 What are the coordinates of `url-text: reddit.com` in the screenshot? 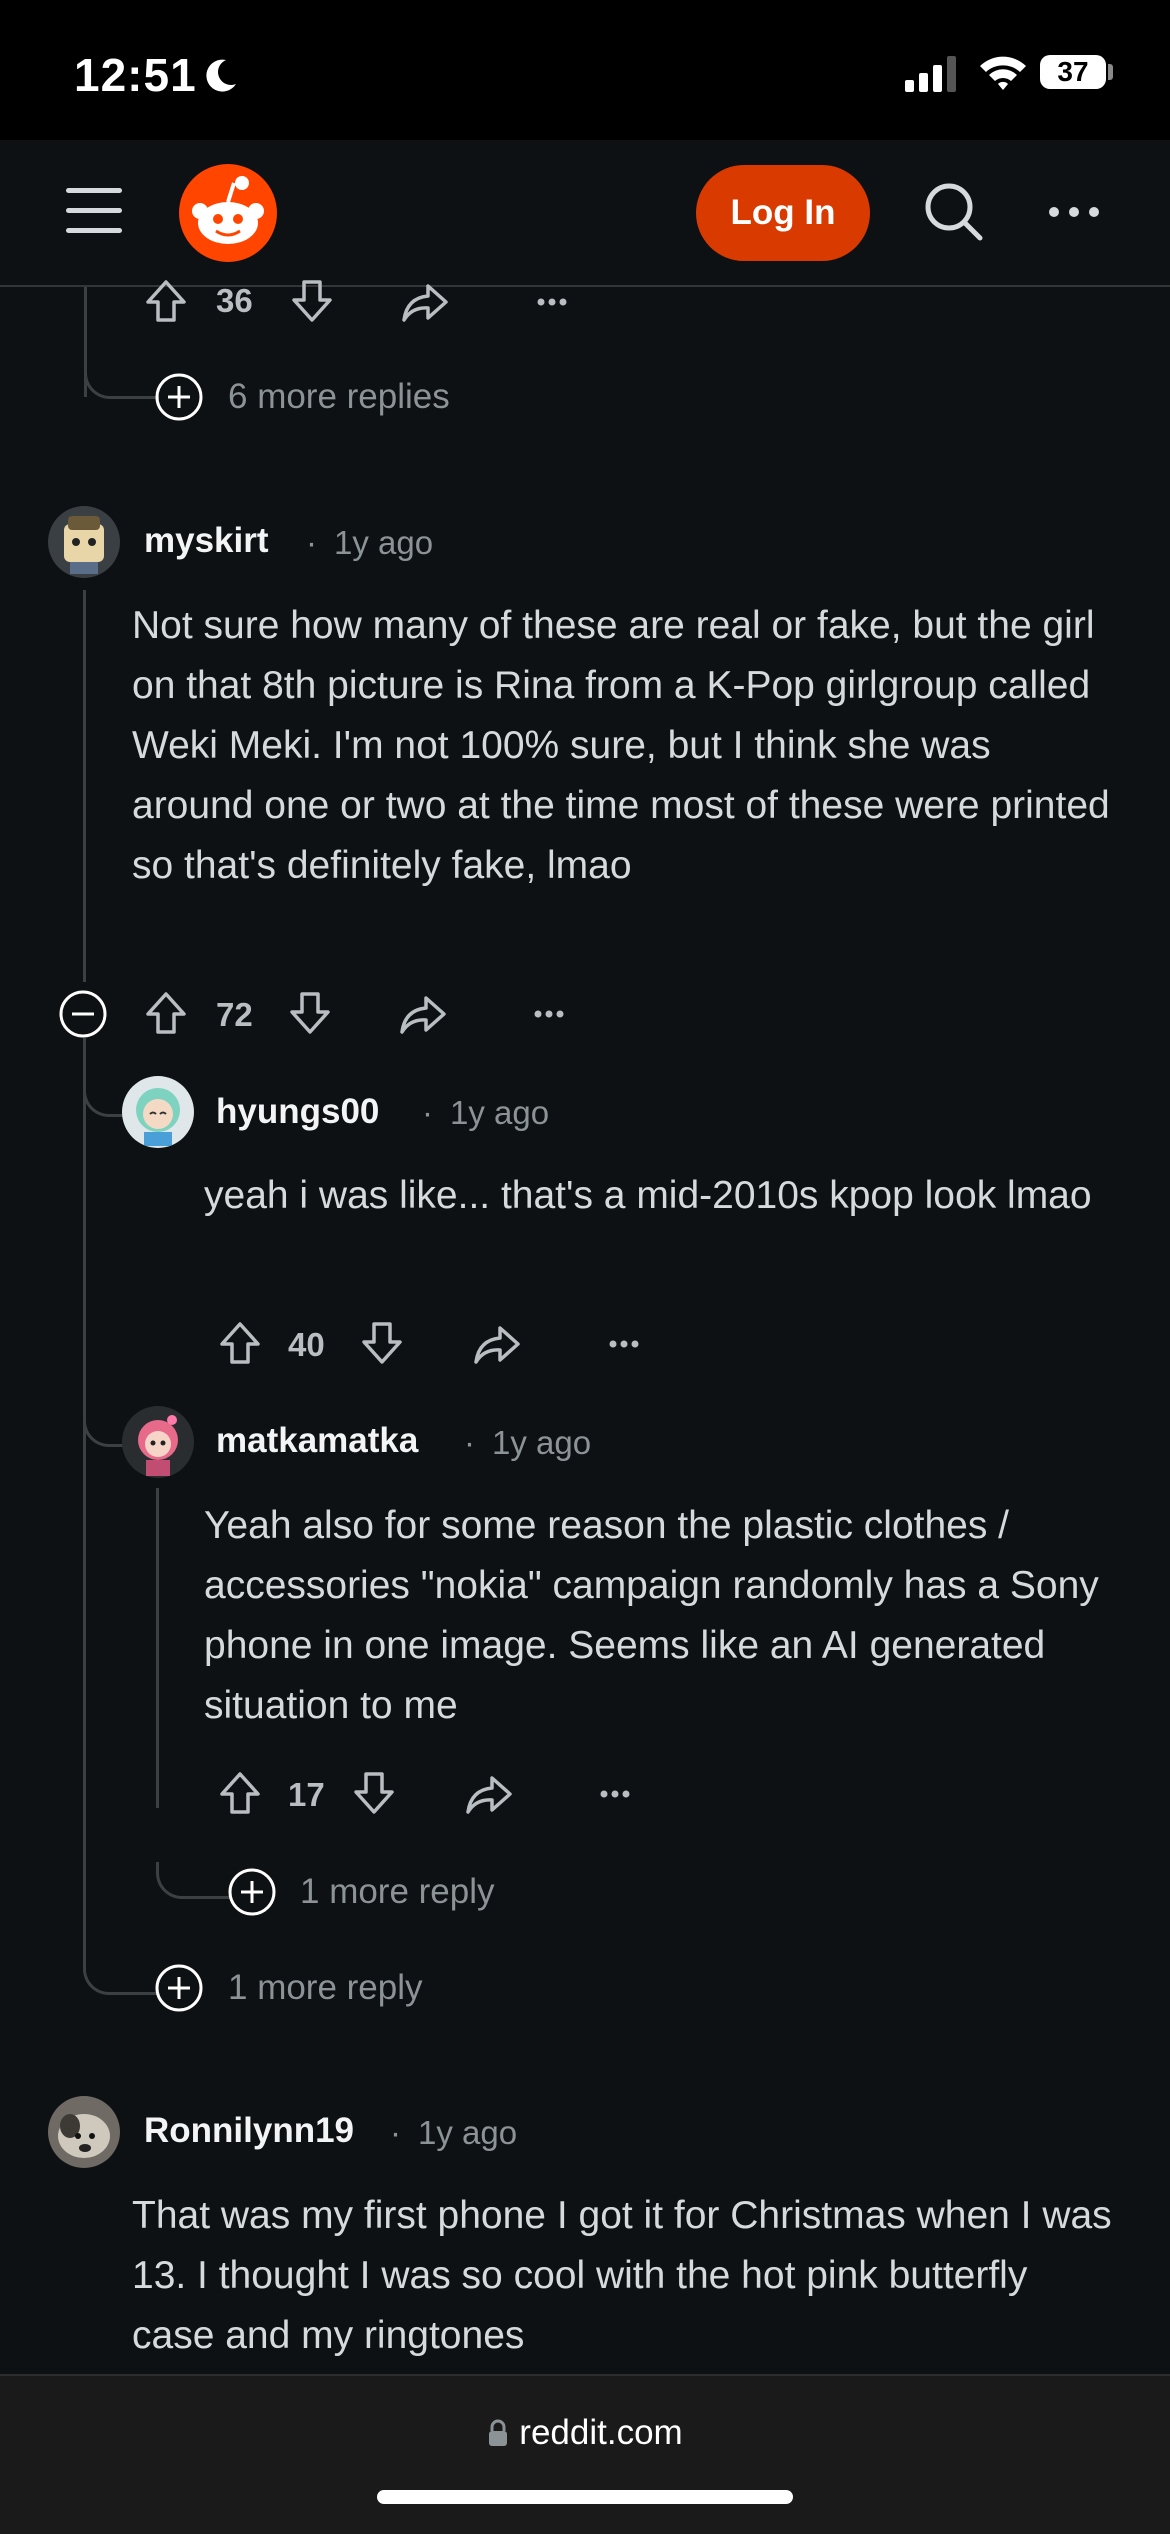 It's located at (601, 2432).